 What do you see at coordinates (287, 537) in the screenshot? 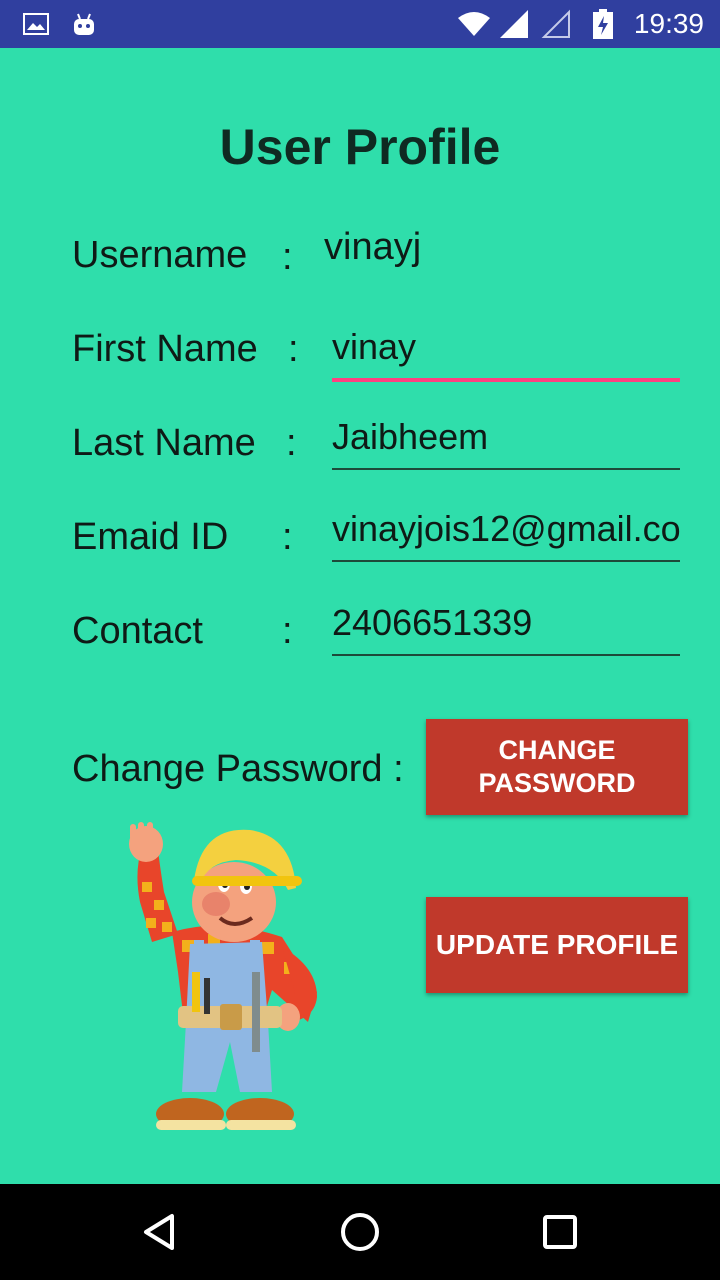
I see `email-colon: :` at bounding box center [287, 537].